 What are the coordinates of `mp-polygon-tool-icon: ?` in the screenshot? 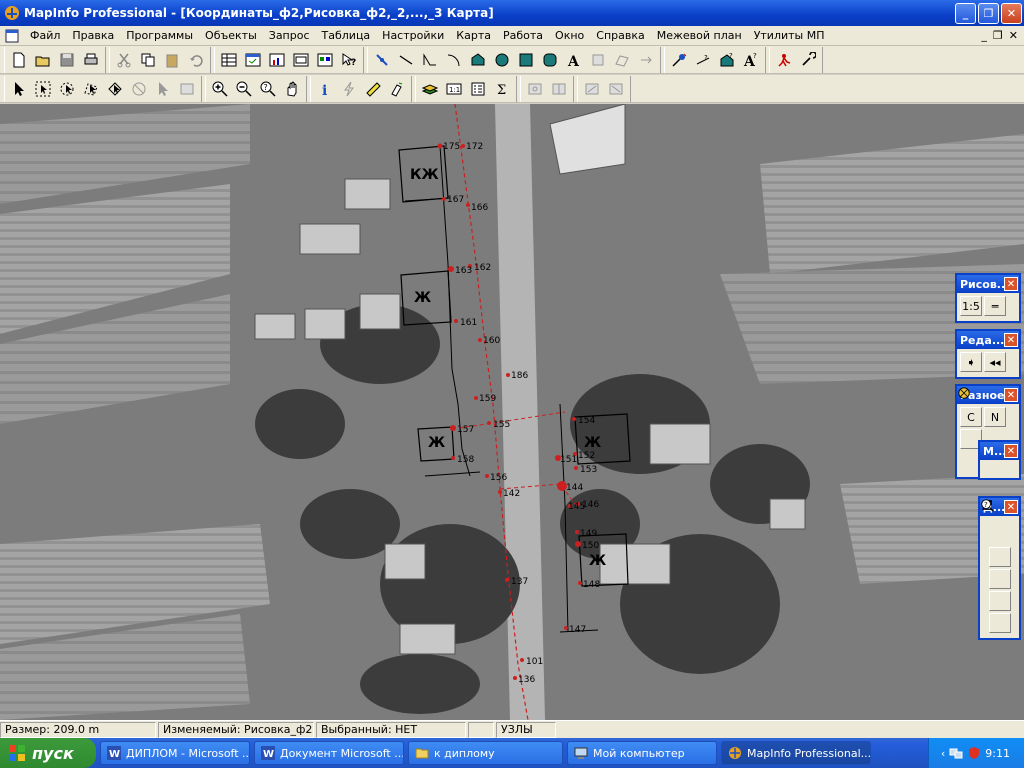 It's located at (727, 60).